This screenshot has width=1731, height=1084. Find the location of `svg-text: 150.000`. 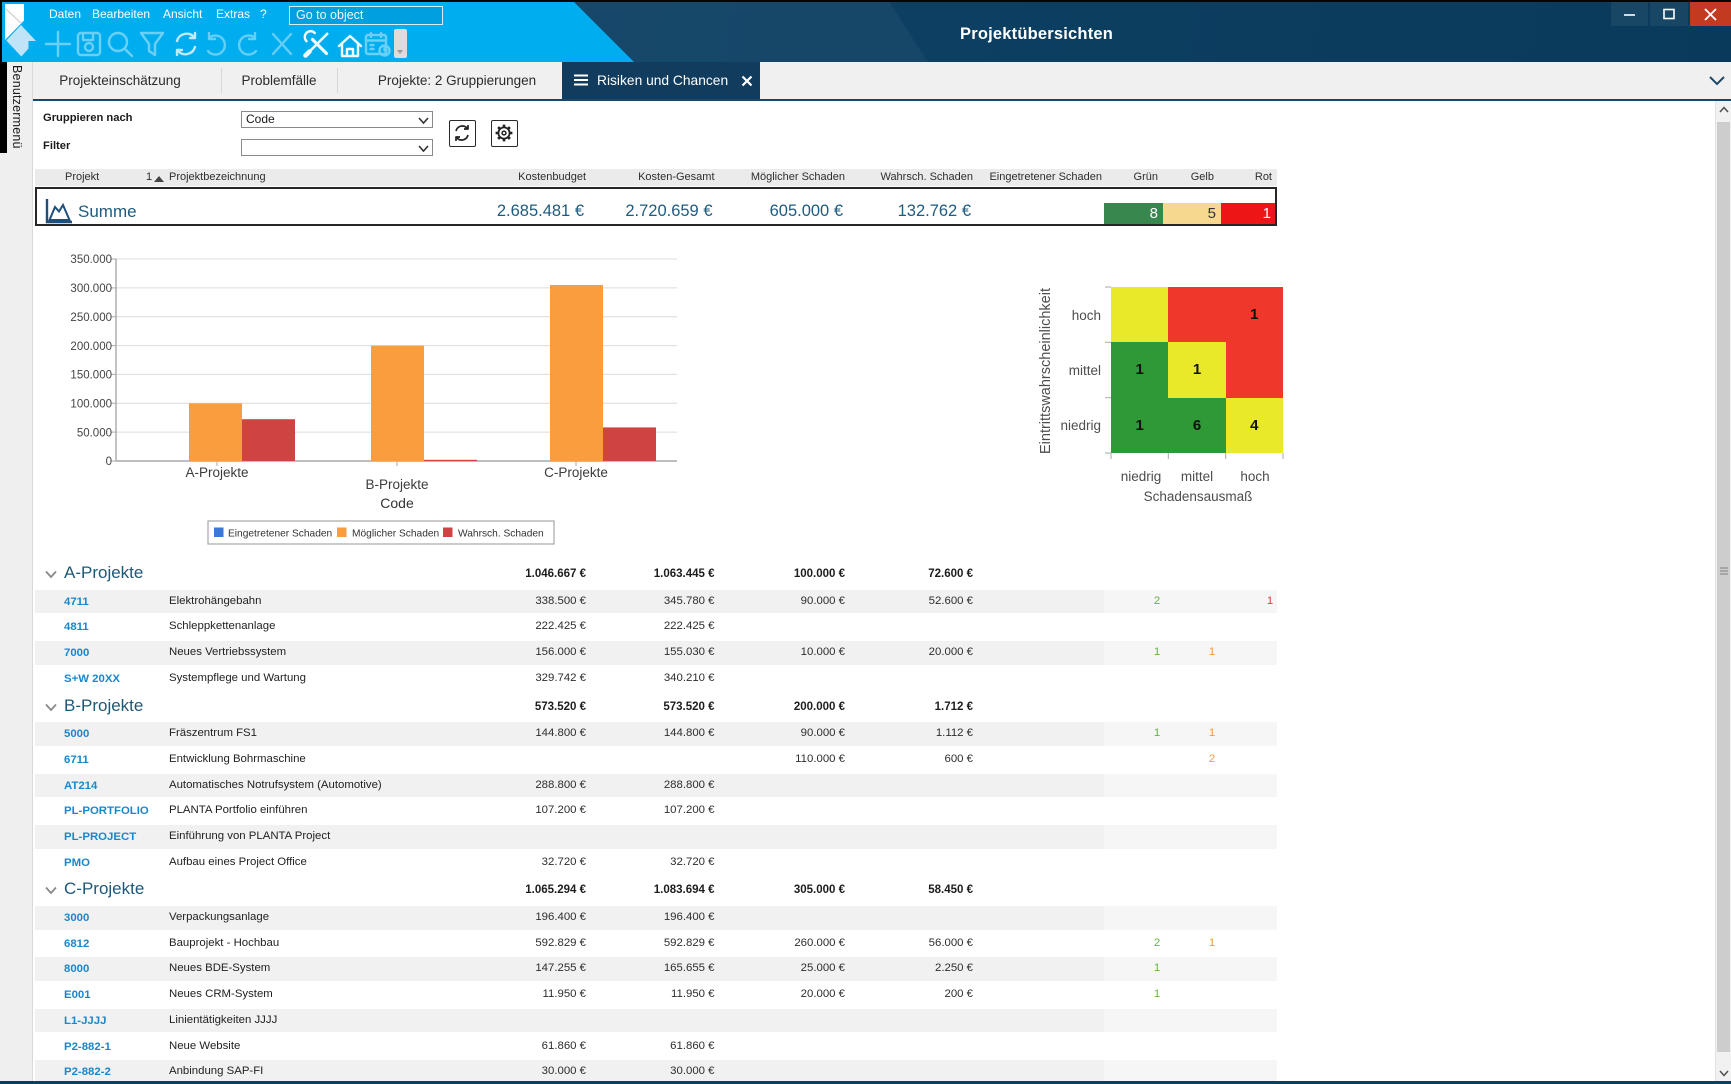

svg-text: 150.000 is located at coordinates (91, 376).